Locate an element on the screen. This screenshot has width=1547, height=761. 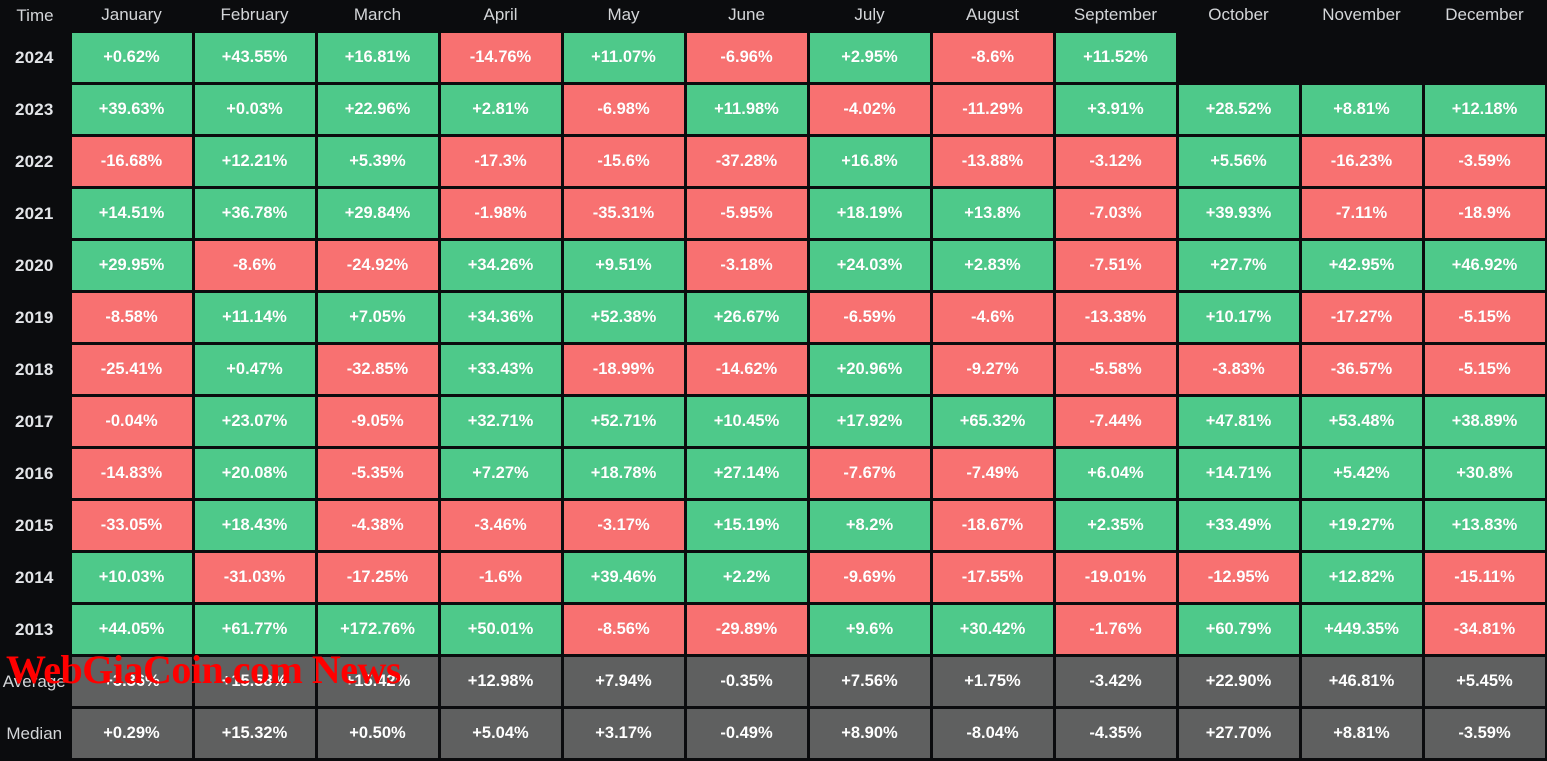
return-cell: -5.58% is located at coordinates (1115, 369).